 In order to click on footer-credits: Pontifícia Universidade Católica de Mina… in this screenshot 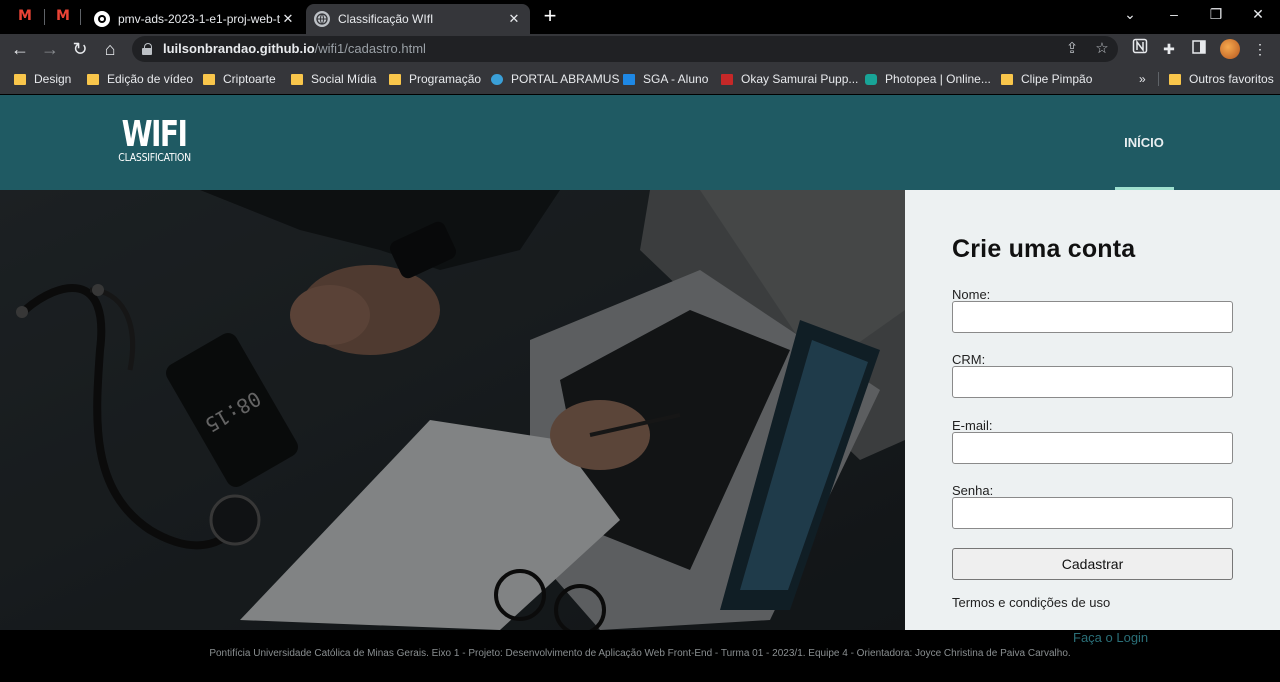, I will do `click(640, 653)`.